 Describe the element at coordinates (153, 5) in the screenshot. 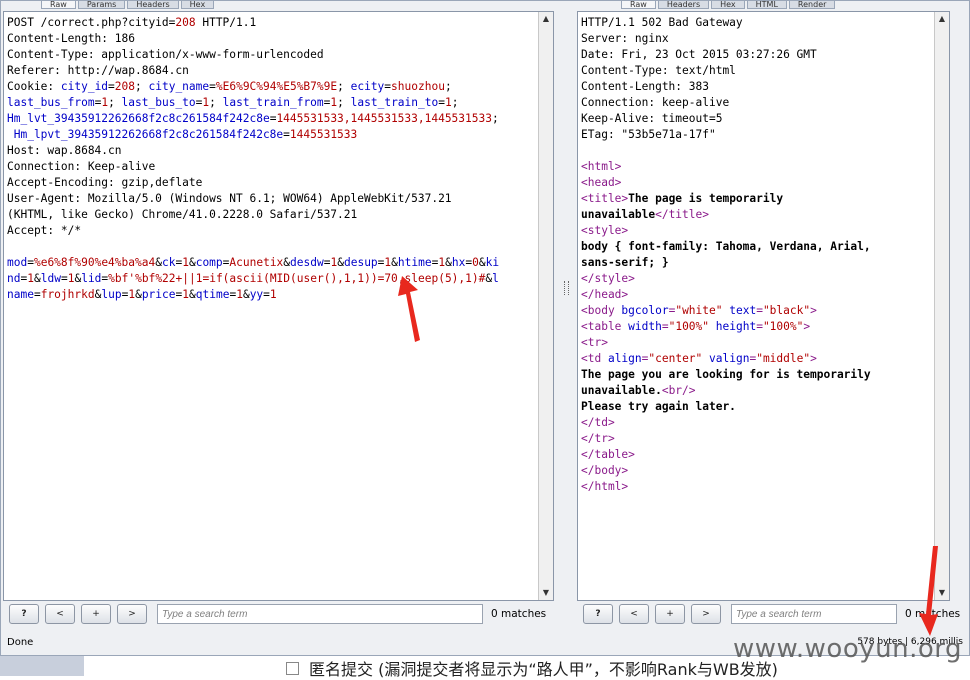

I see `tab-headers-request: Headers` at that location.